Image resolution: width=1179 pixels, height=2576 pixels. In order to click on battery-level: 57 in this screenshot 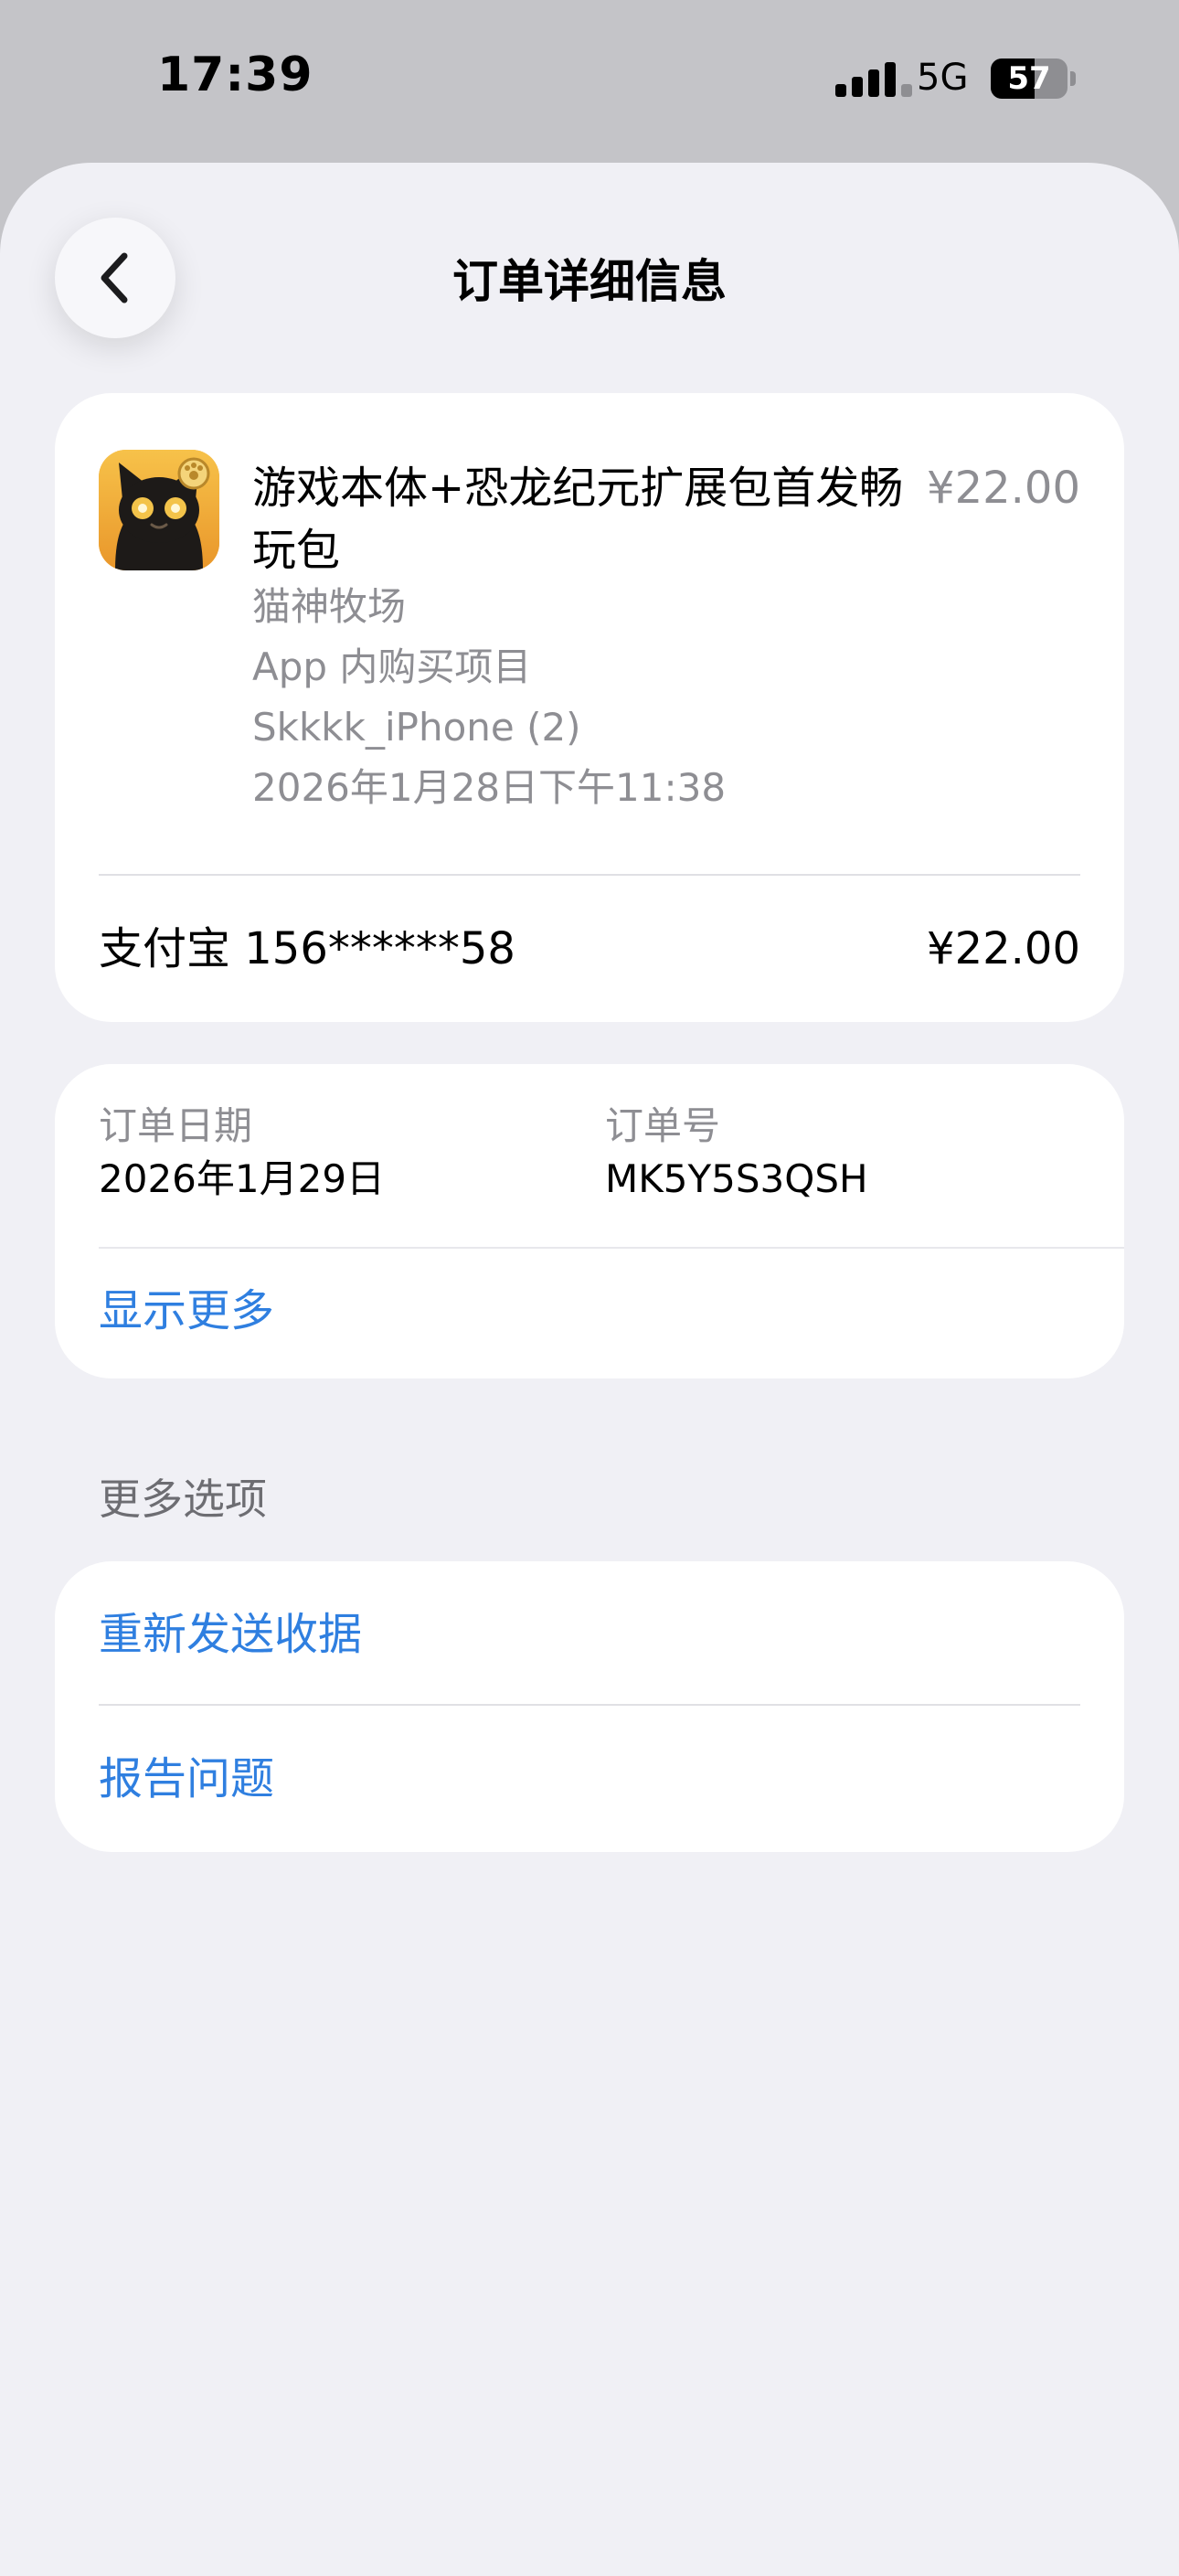, I will do `click(1029, 78)`.